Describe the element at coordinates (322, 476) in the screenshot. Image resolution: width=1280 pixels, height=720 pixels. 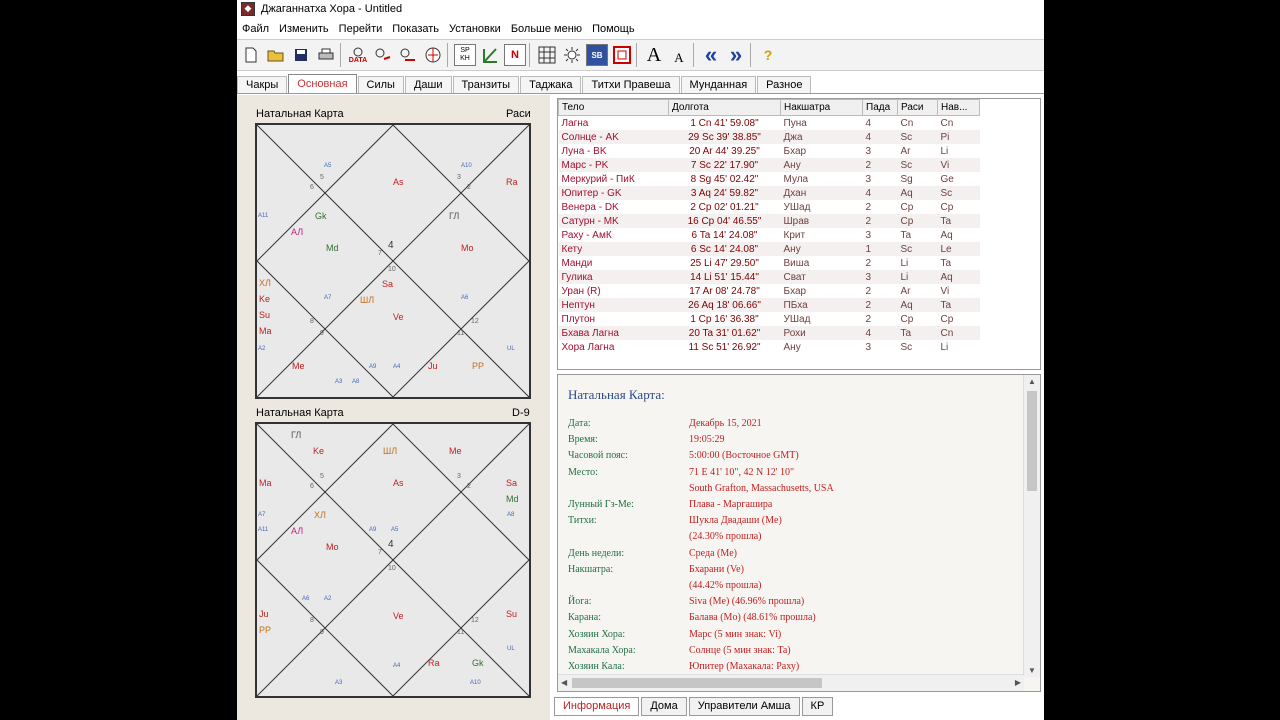
I see `d9-house-num: 5` at that location.